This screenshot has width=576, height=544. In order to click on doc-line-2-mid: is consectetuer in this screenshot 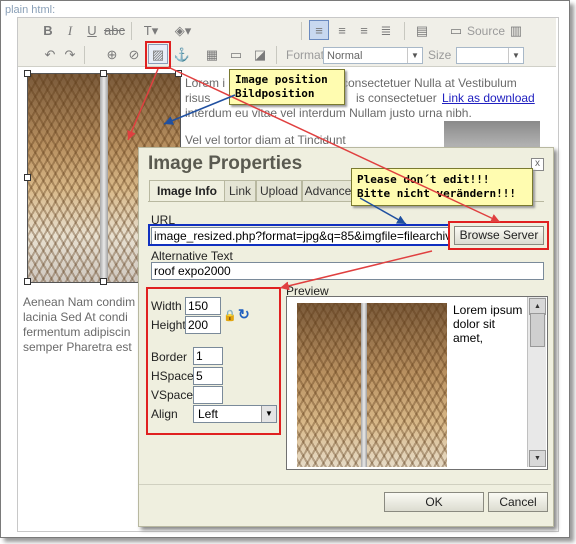, I will do `click(396, 98)`.